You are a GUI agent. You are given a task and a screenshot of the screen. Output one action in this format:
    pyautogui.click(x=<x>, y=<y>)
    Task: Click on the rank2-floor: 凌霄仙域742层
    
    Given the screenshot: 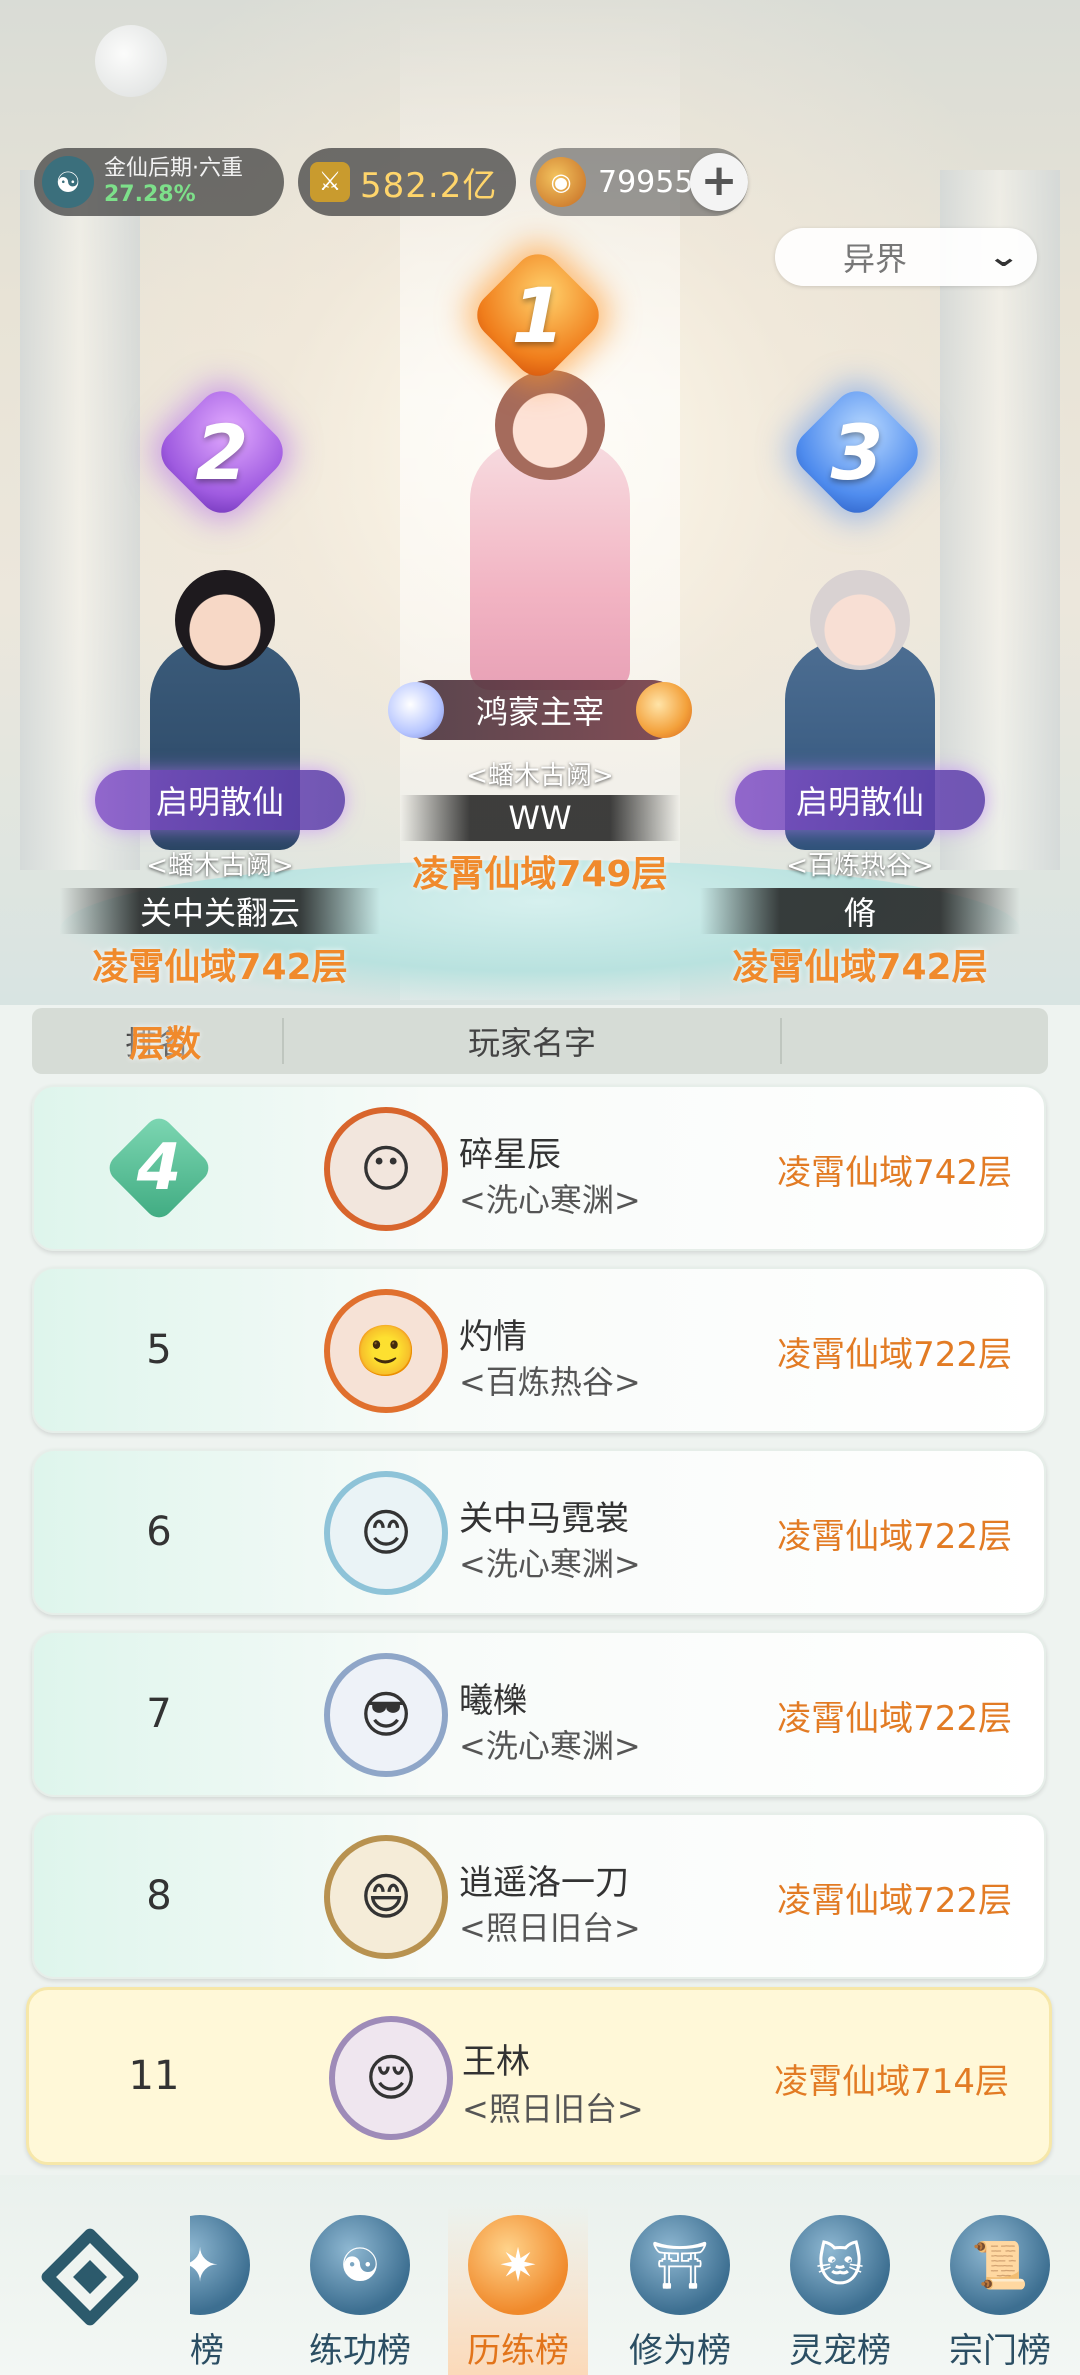 What is the action you would take?
    pyautogui.click(x=220, y=967)
    